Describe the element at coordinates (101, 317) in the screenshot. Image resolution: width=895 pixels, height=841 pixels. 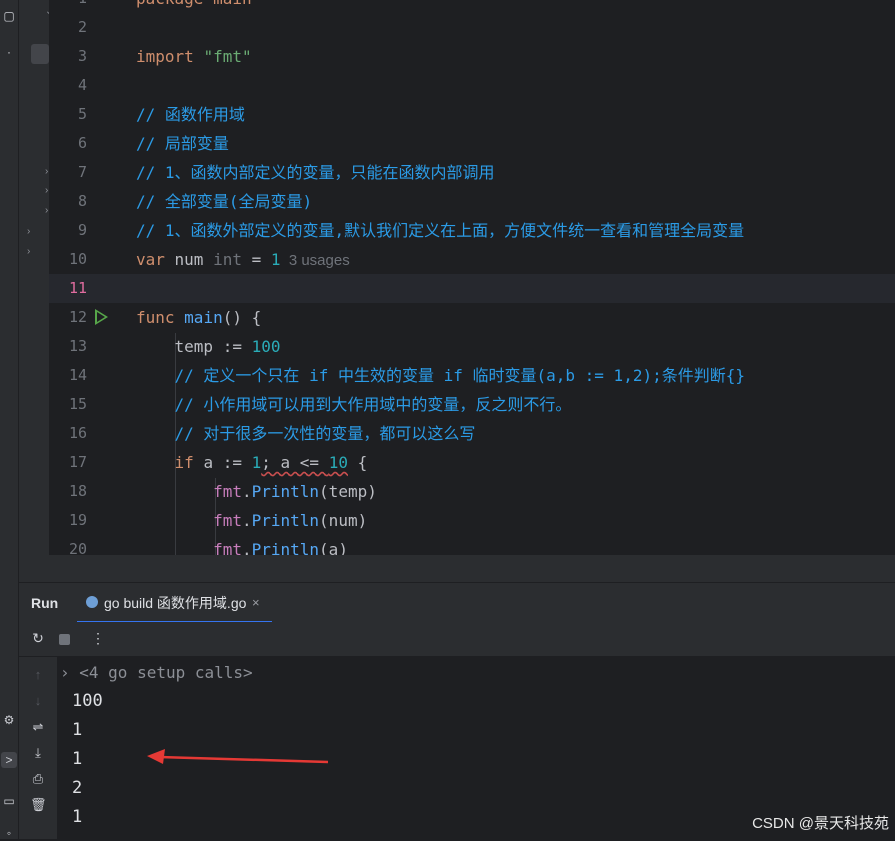
I see `run-gutter-icon` at that location.